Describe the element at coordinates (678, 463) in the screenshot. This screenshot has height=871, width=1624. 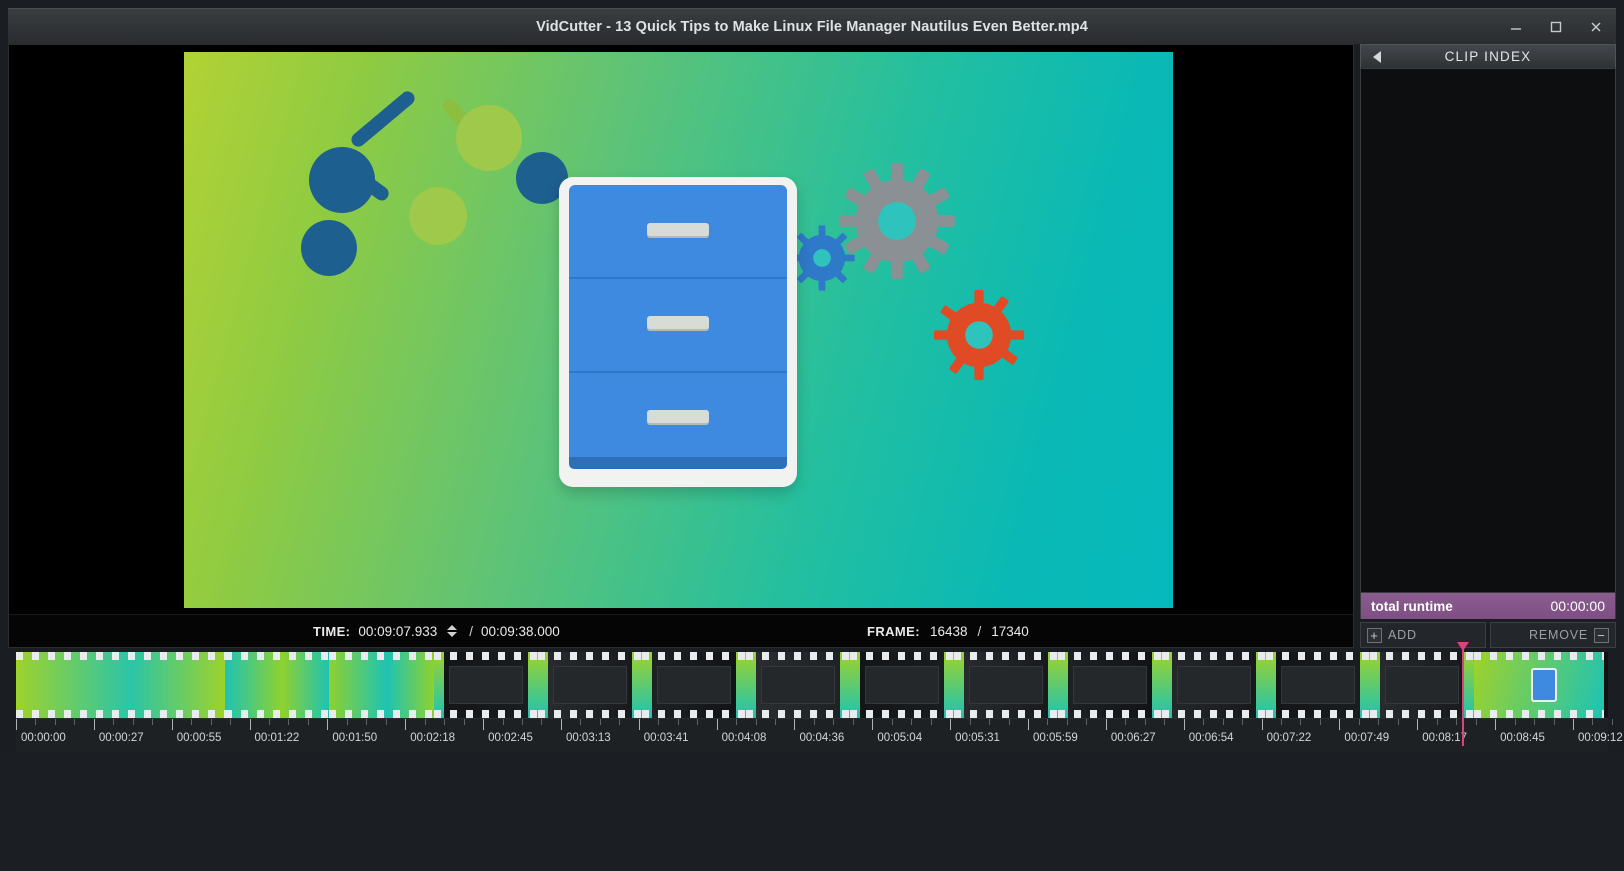
I see `cabinet-base` at that location.